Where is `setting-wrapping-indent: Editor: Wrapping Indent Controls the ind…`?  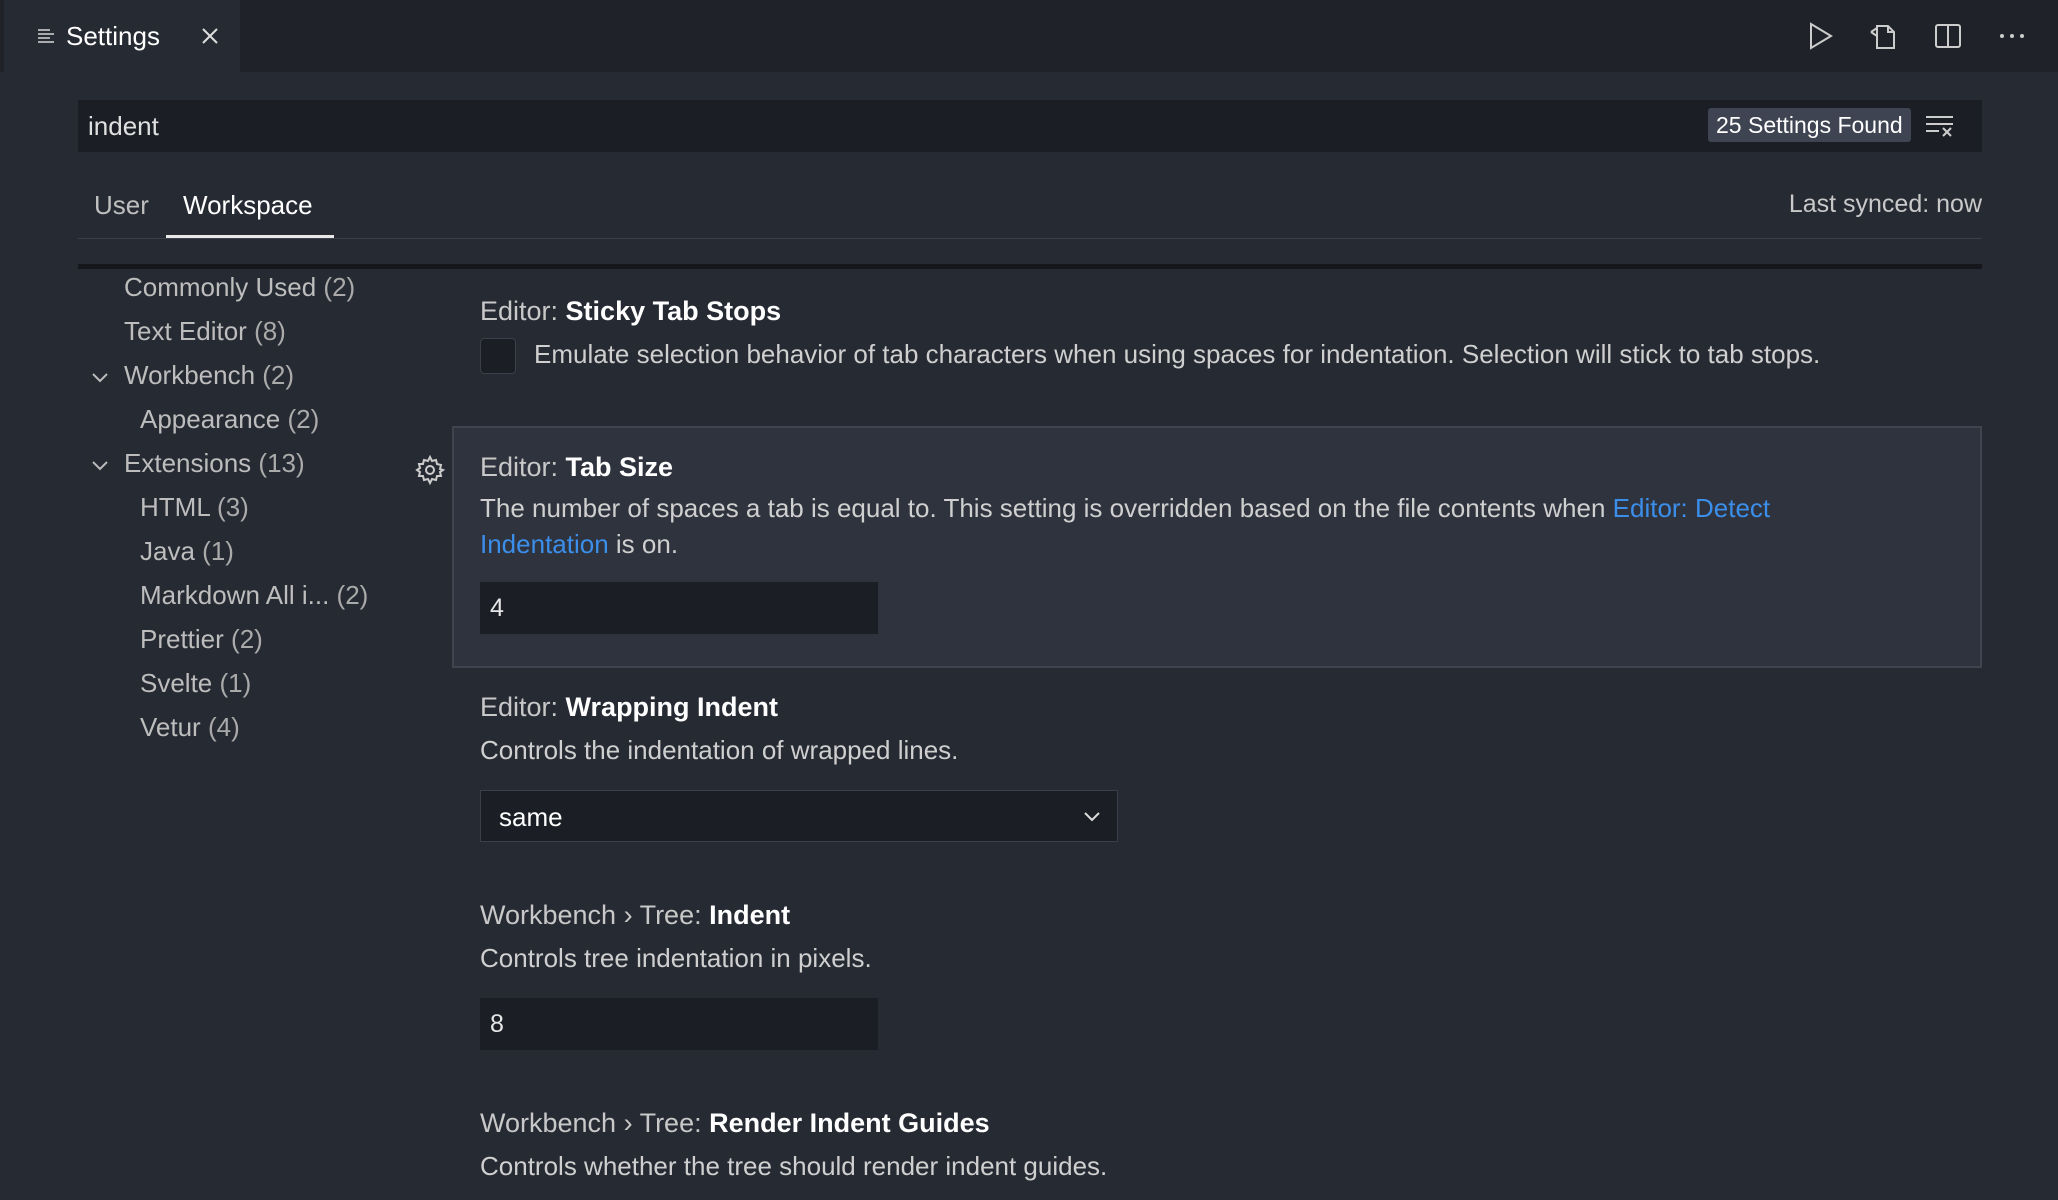 setting-wrapping-indent: Editor: Wrapping Indent Controls the ind… is located at coordinates (1217, 779).